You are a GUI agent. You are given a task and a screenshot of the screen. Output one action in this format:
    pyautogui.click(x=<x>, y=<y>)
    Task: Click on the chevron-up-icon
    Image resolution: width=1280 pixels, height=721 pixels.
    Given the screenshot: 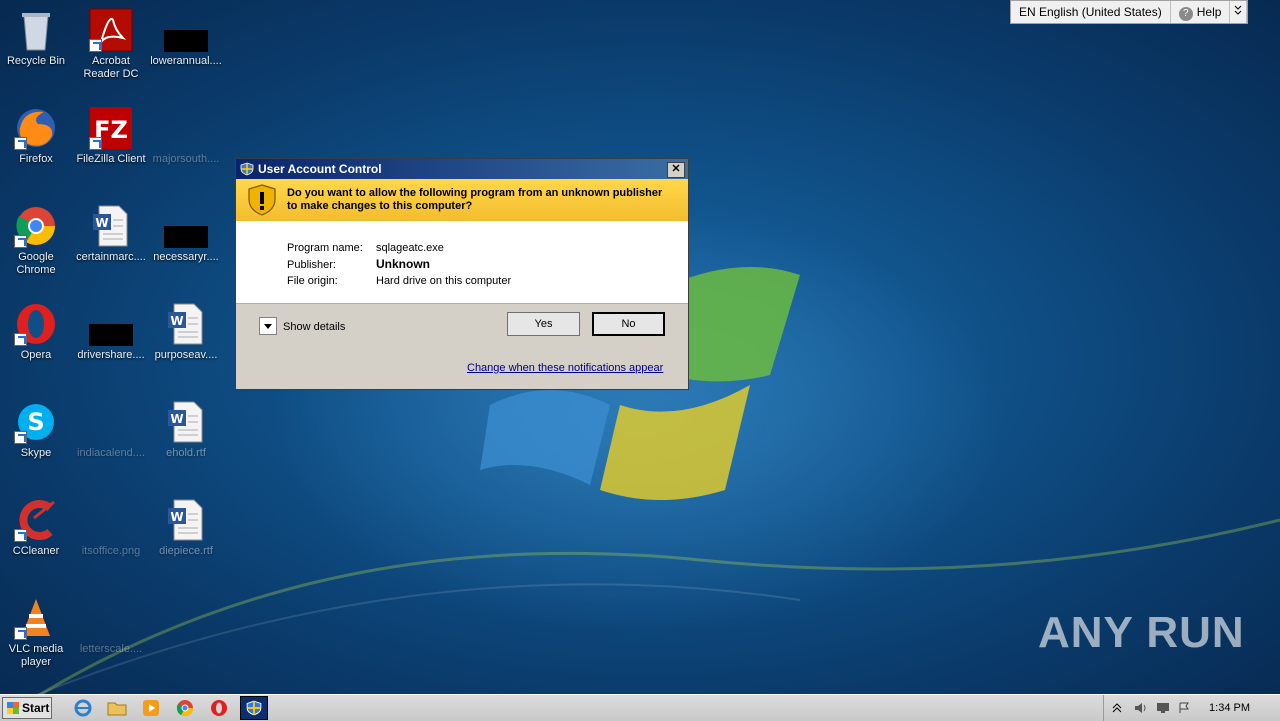 What is the action you would take?
    pyautogui.click(x=1117, y=708)
    